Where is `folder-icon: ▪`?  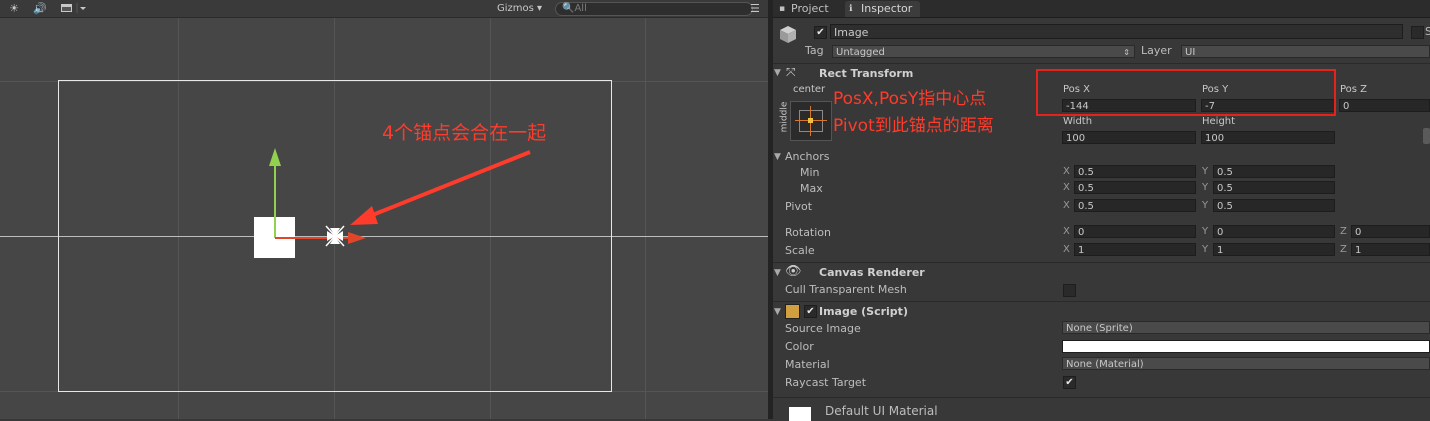 folder-icon: ▪ is located at coordinates (782, 9).